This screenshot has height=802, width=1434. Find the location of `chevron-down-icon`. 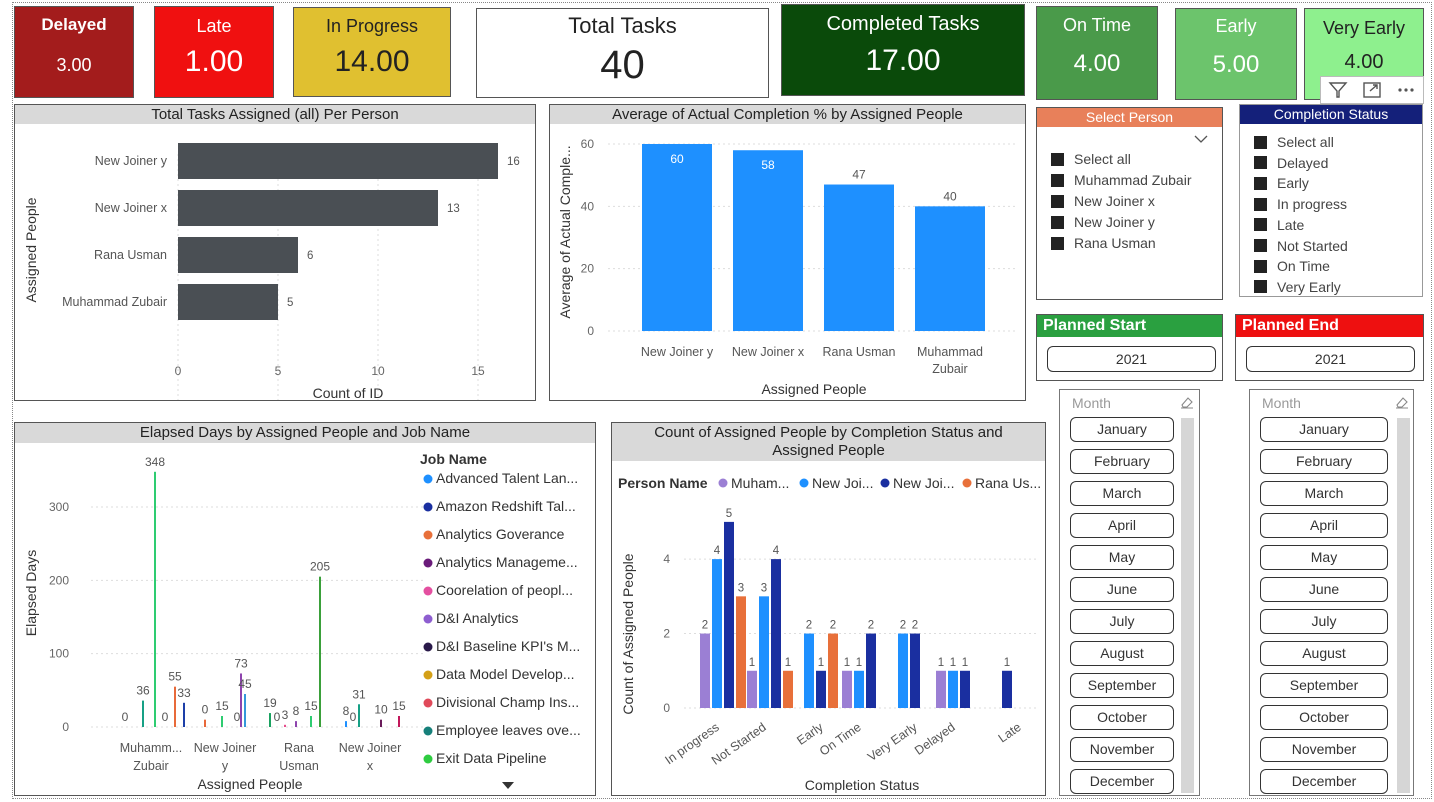

chevron-down-icon is located at coordinates (1201, 139).